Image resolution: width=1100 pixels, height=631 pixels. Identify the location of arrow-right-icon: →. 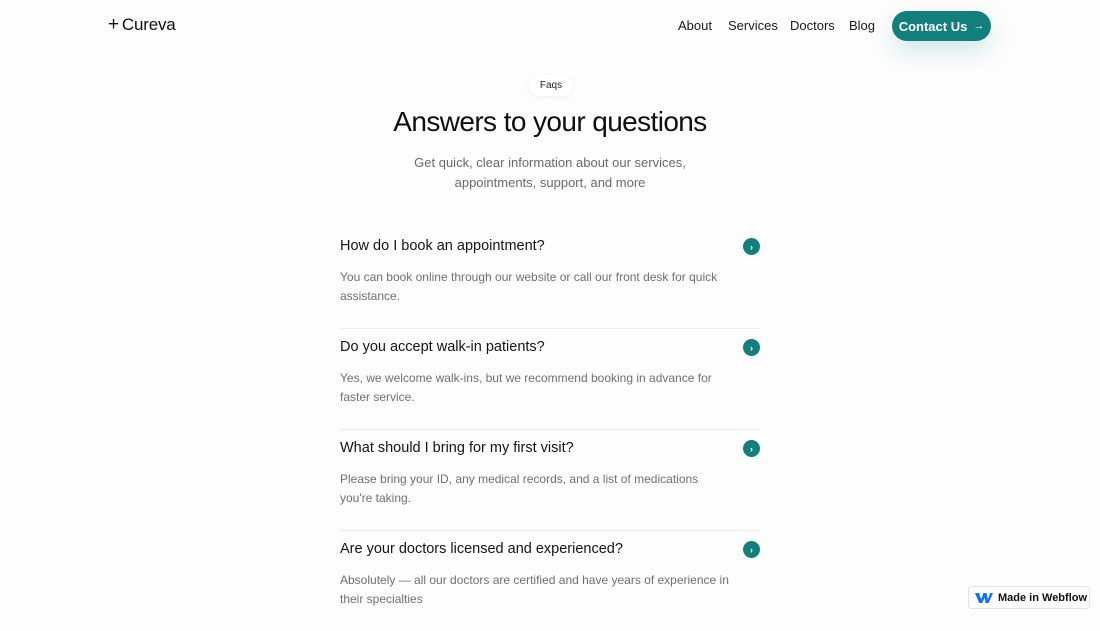
(979, 26).